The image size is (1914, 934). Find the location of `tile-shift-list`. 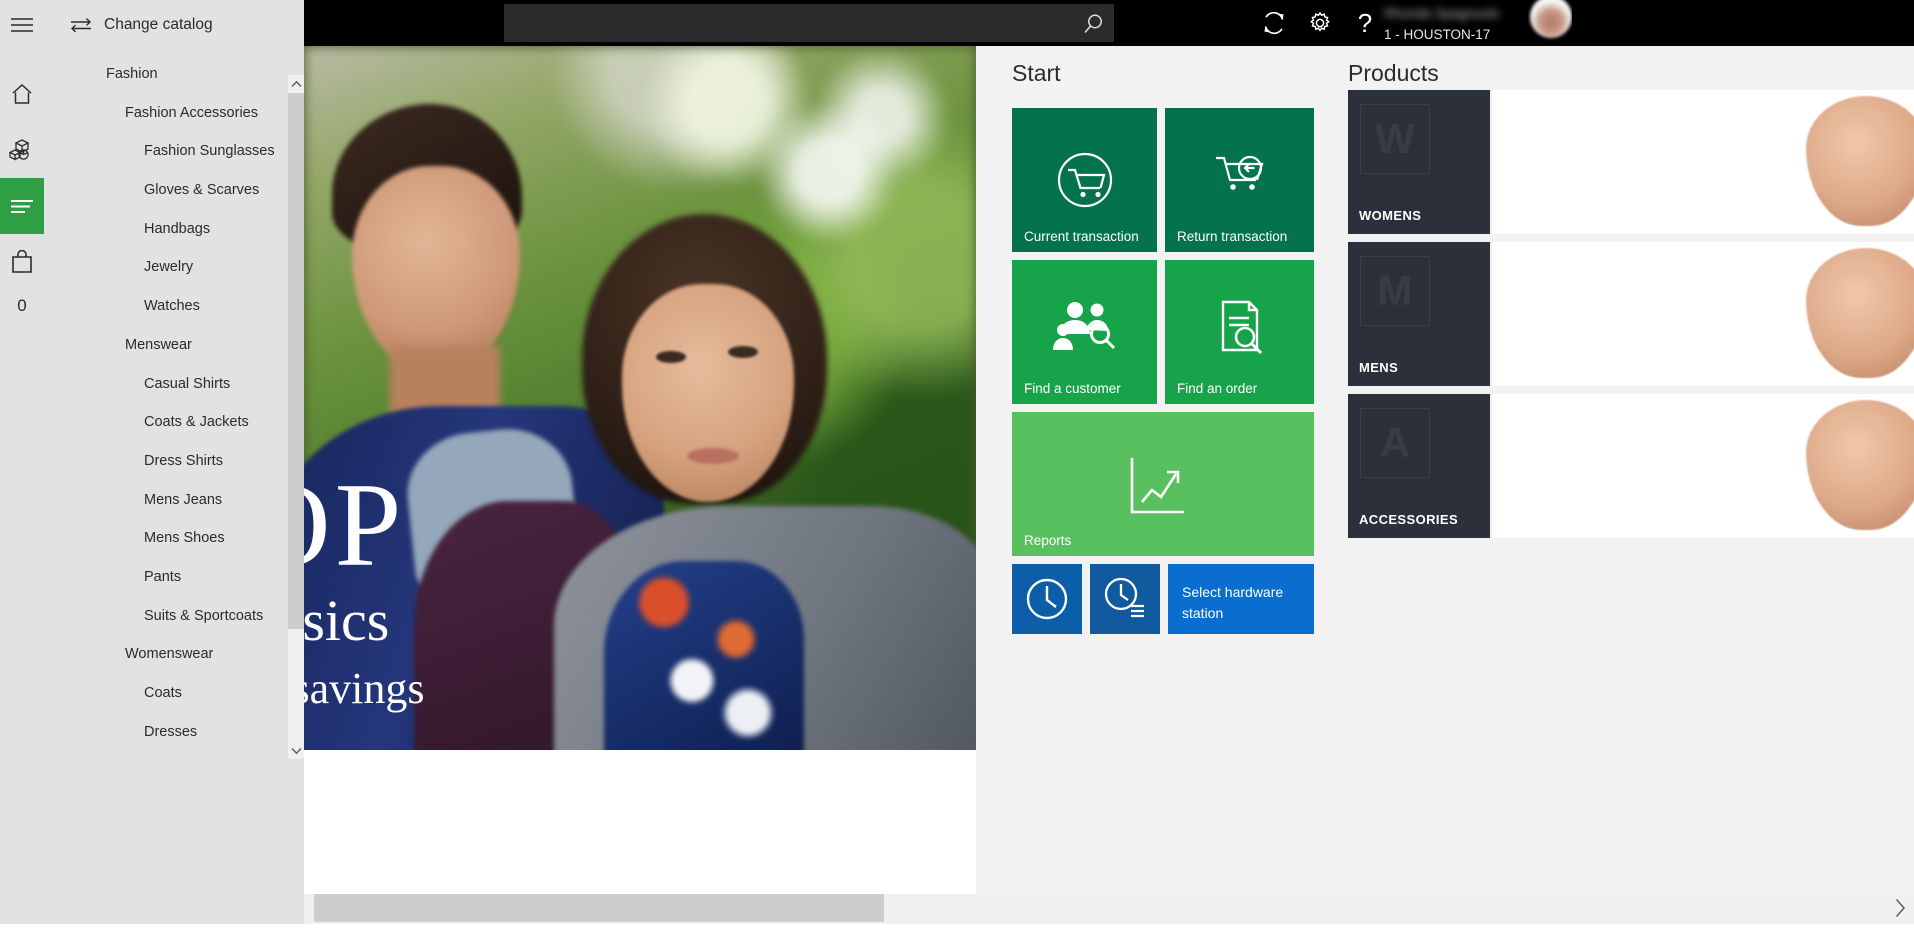

tile-shift-list is located at coordinates (1125, 599).